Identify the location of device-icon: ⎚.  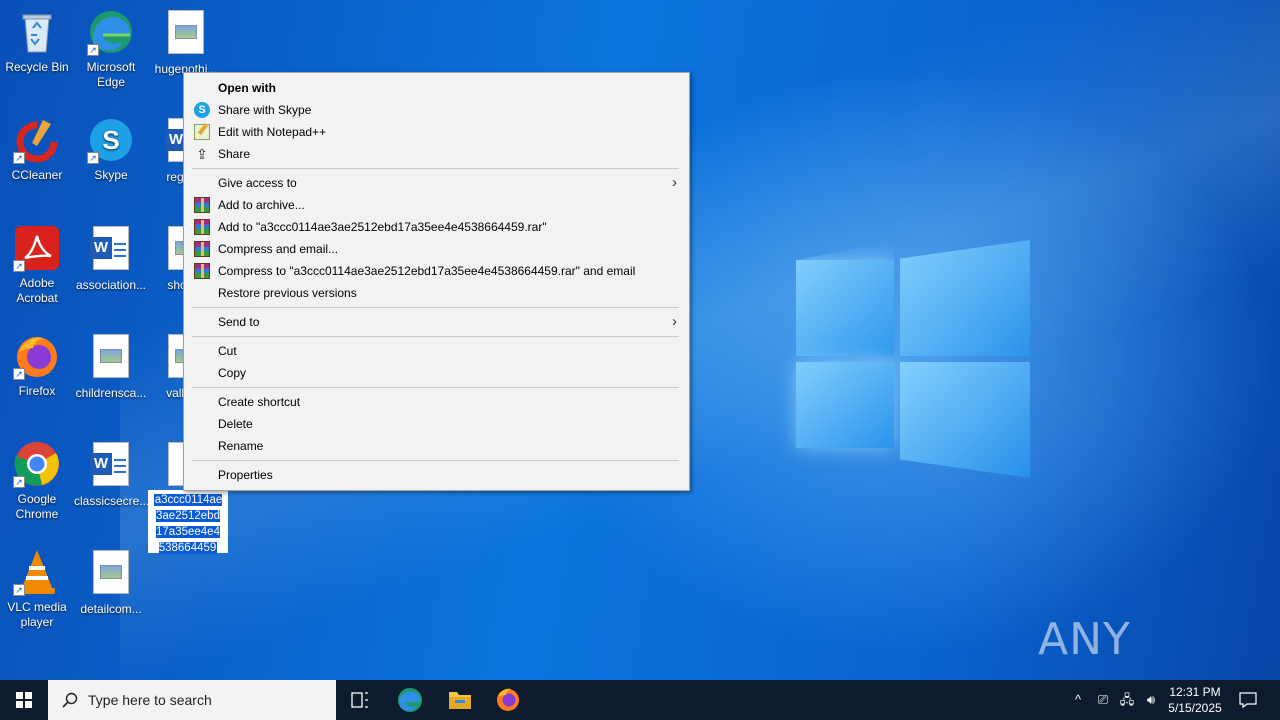
(1103, 699).